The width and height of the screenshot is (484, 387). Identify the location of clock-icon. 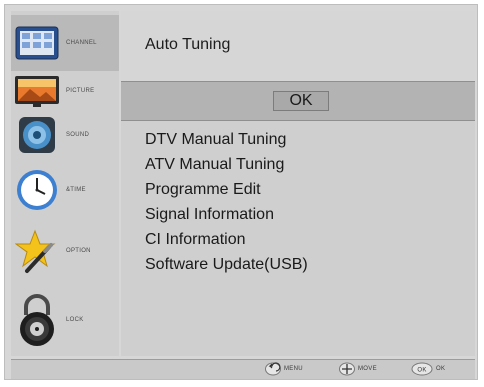
(37, 190).